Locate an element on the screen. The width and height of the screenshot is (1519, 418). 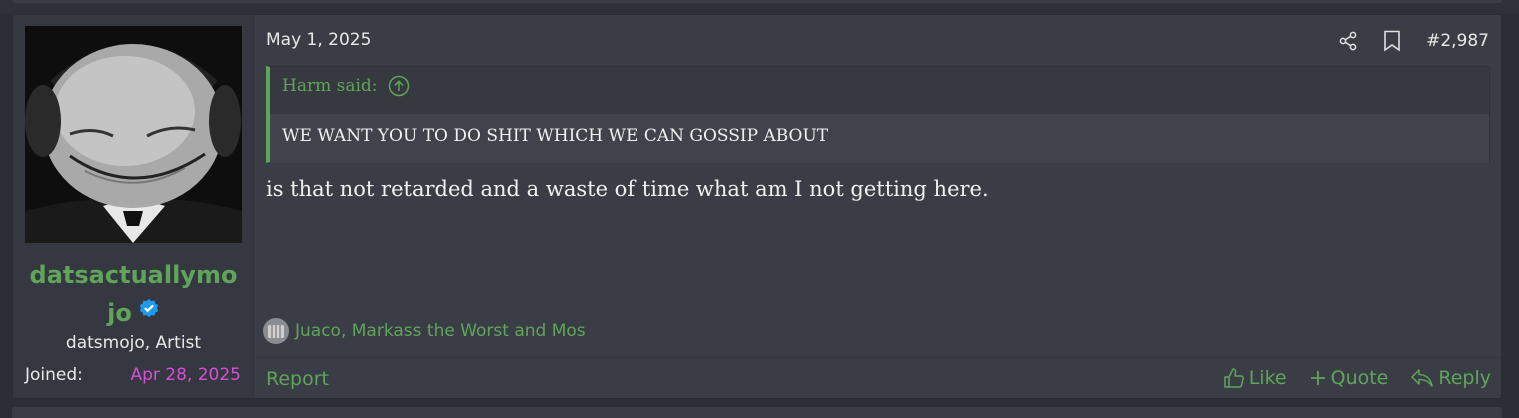
username-line-1: datsactuallymo is located at coordinates (133, 275).